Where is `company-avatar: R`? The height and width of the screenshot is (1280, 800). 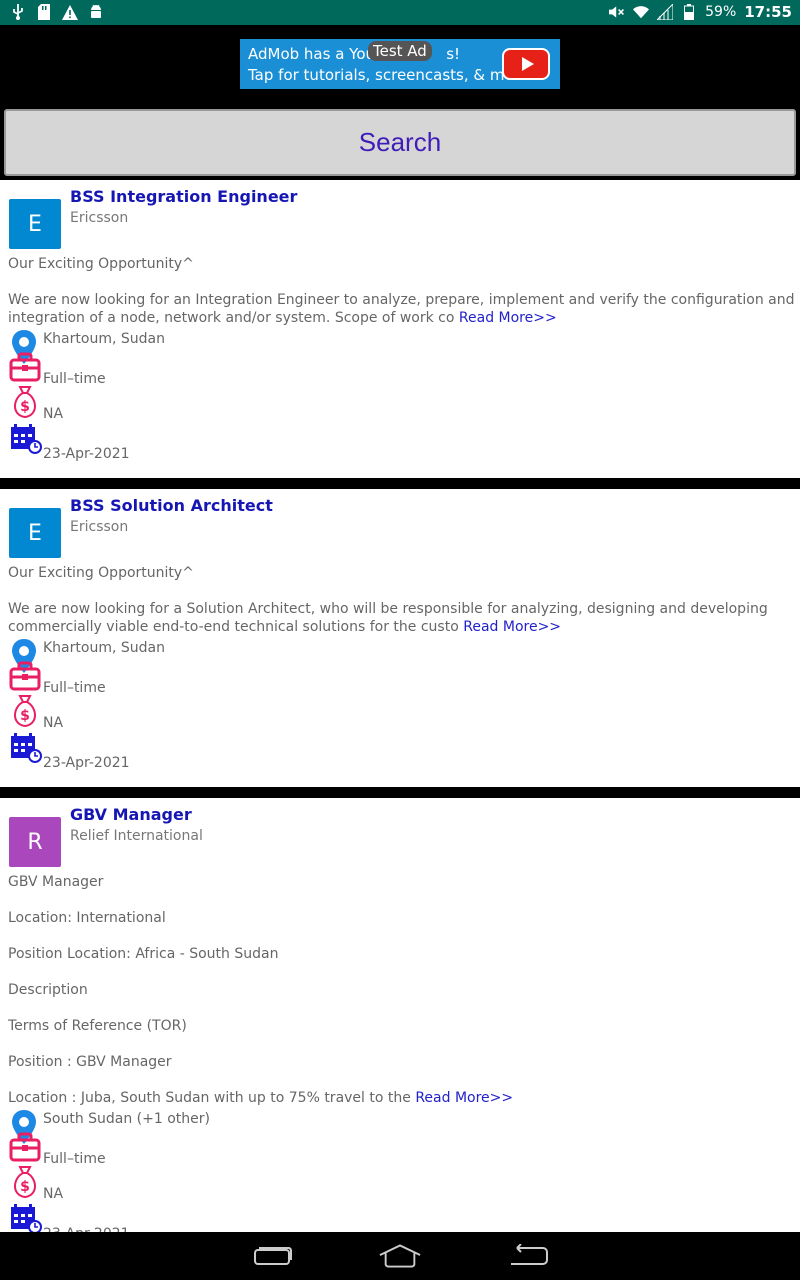
company-avatar: R is located at coordinates (35, 842).